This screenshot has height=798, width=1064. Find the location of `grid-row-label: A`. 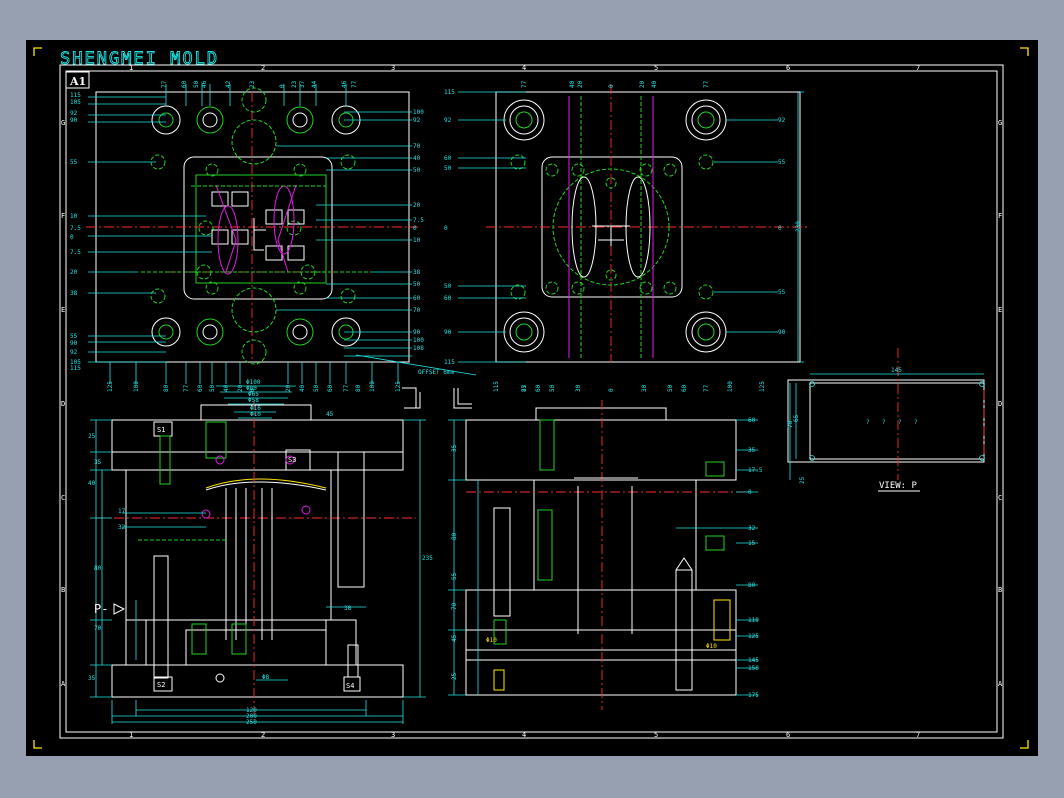

grid-row-label: A is located at coordinates (1000, 684).